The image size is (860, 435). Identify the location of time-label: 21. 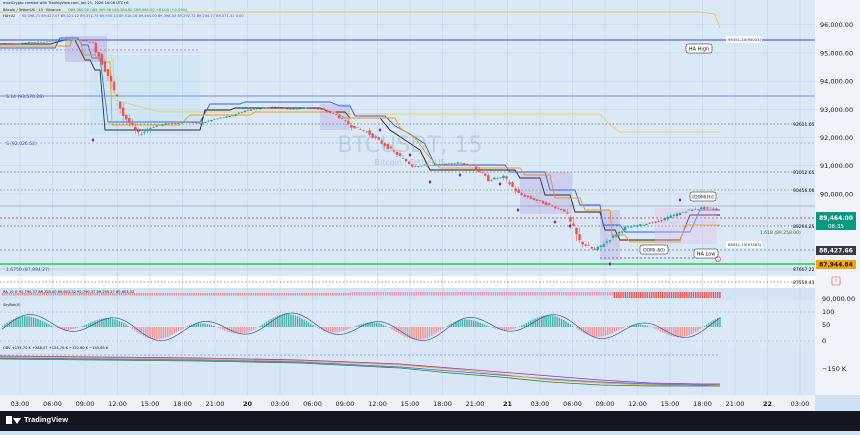
(508, 404).